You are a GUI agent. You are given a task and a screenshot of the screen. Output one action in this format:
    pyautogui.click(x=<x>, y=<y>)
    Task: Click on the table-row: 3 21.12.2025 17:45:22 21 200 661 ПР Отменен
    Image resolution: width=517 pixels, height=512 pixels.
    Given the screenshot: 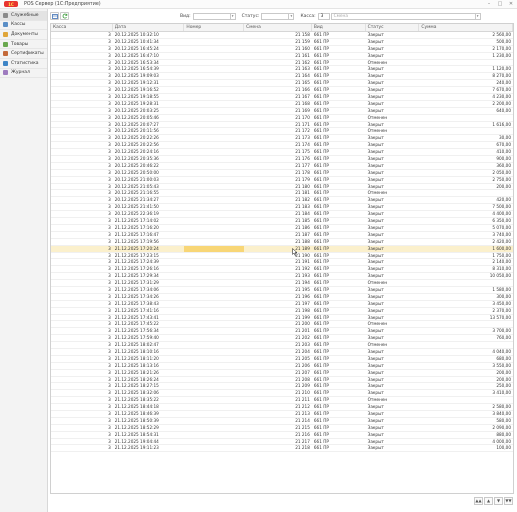 What is the action you would take?
    pyautogui.click(x=282, y=325)
    